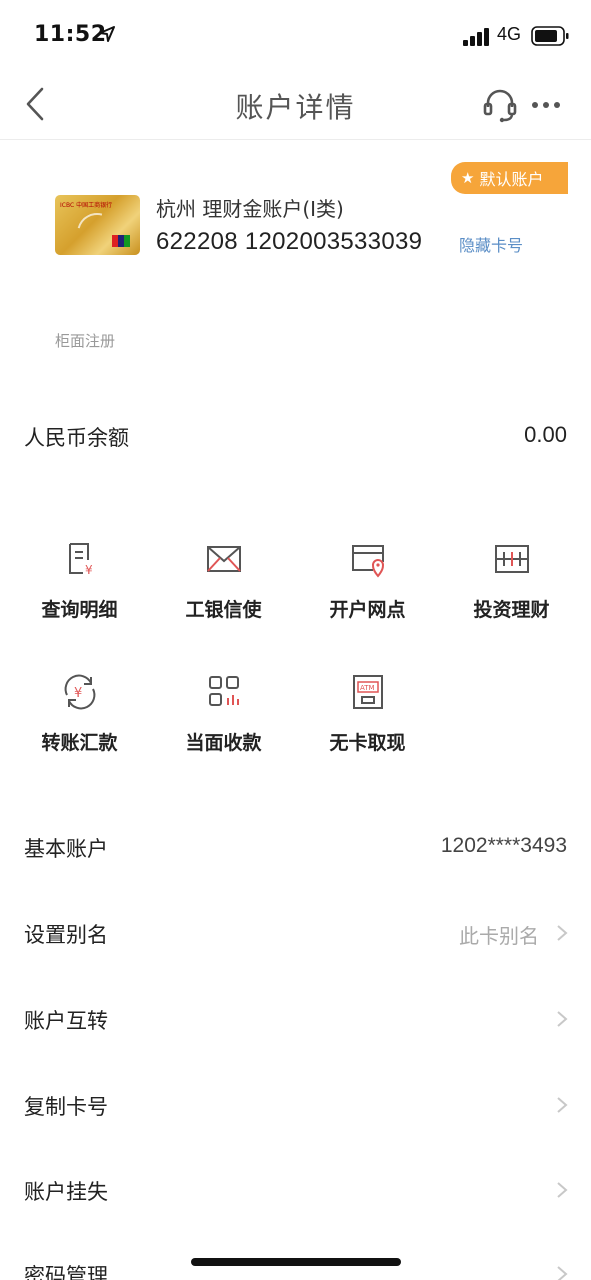  I want to click on grid-label: 开户网点, so click(367, 610).